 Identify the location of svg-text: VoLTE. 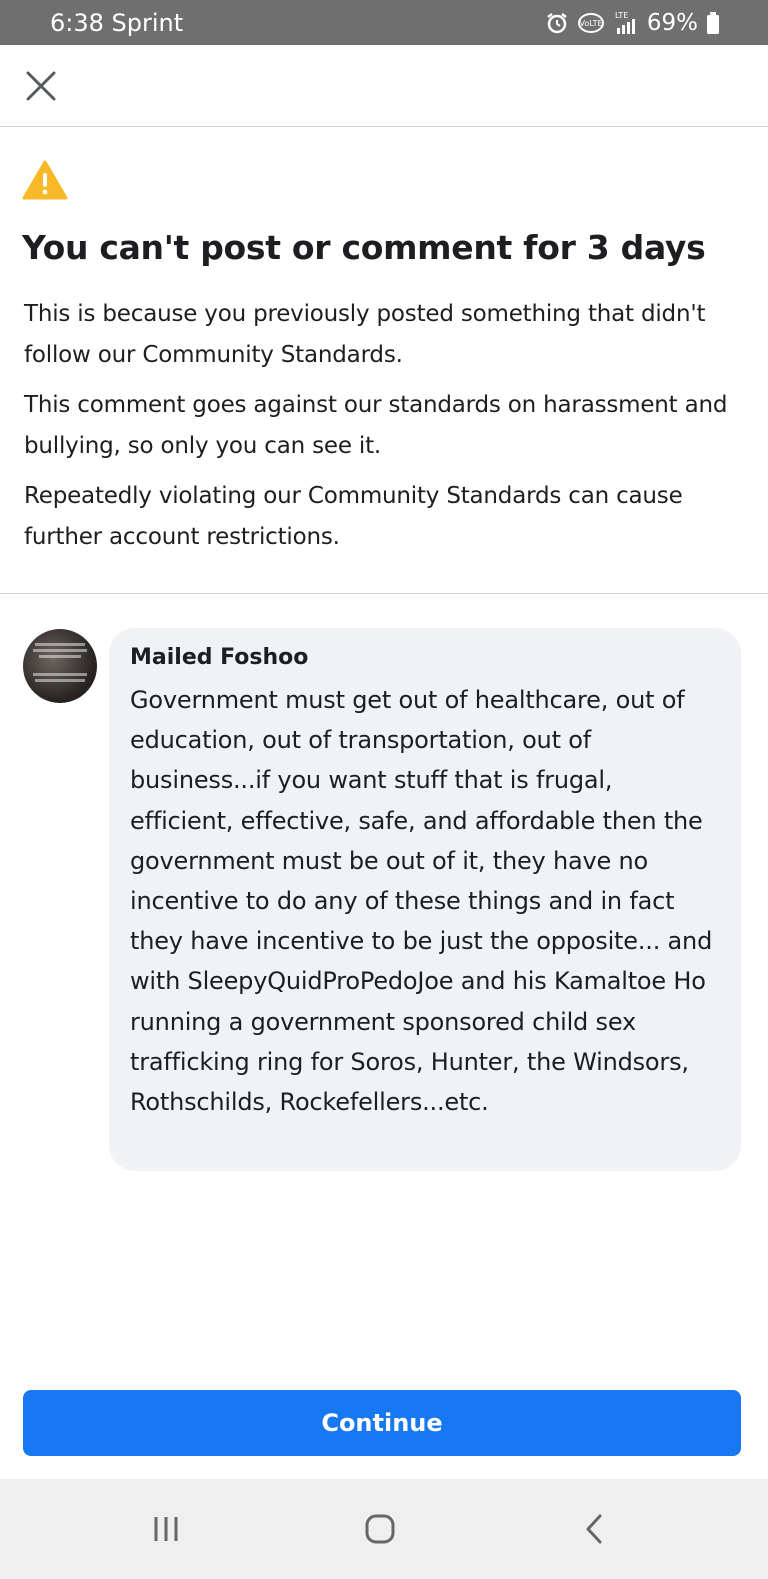
(590, 23).